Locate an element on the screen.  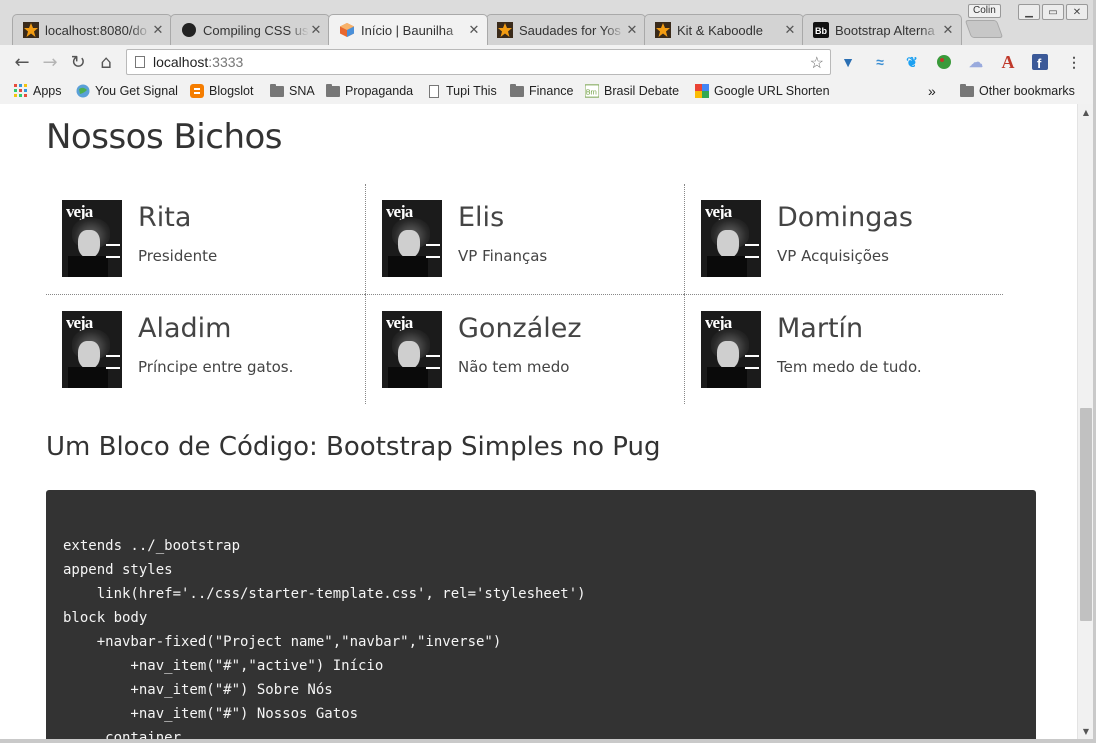
bookmark-star-icon: ☆ is located at coordinates (817, 63).